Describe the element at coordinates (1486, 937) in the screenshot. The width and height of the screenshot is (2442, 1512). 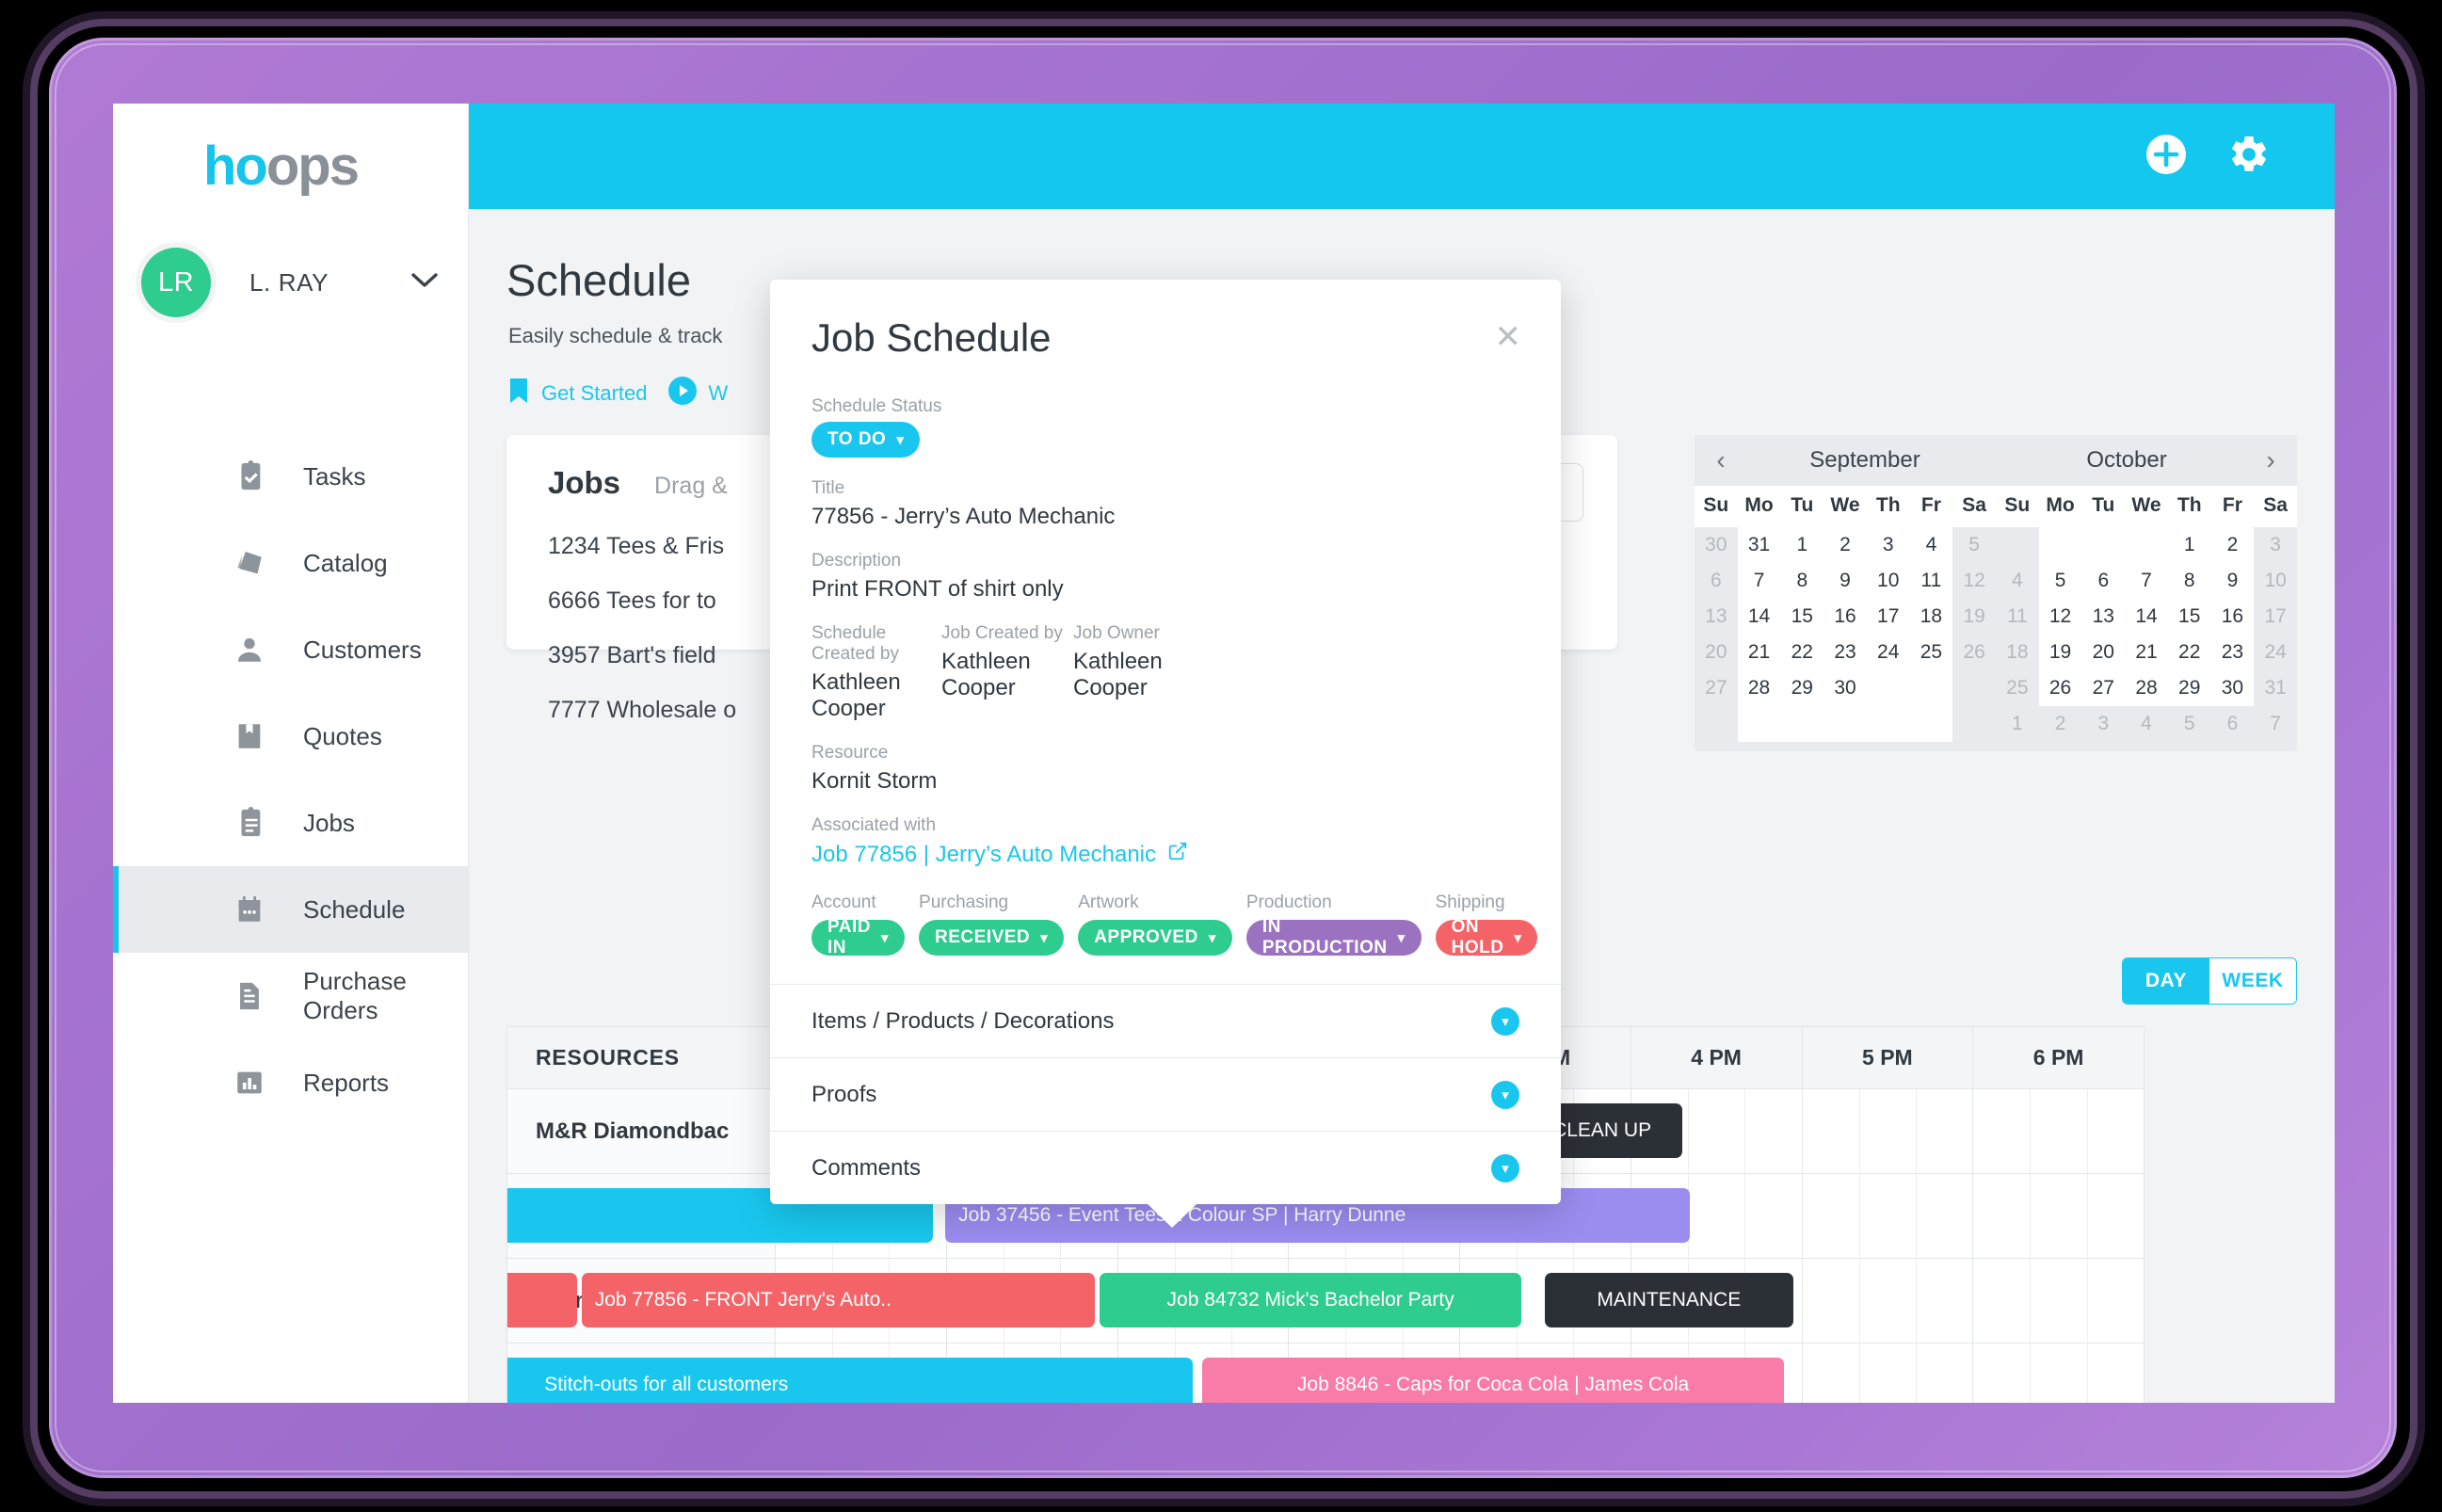
I see `status-badge: ON HOLD ▾` at that location.